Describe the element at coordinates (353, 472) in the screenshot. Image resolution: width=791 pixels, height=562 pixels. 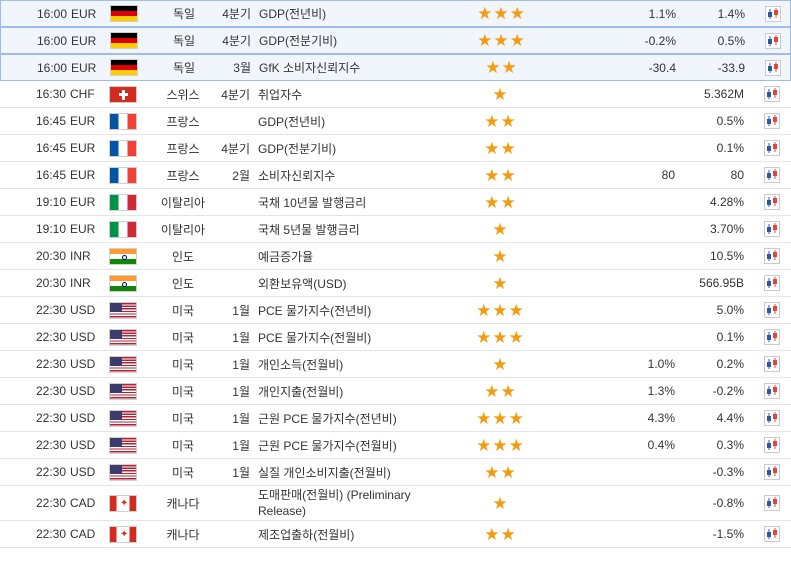
I see `event-name: 실질 개인소비지출(전월비)` at that location.